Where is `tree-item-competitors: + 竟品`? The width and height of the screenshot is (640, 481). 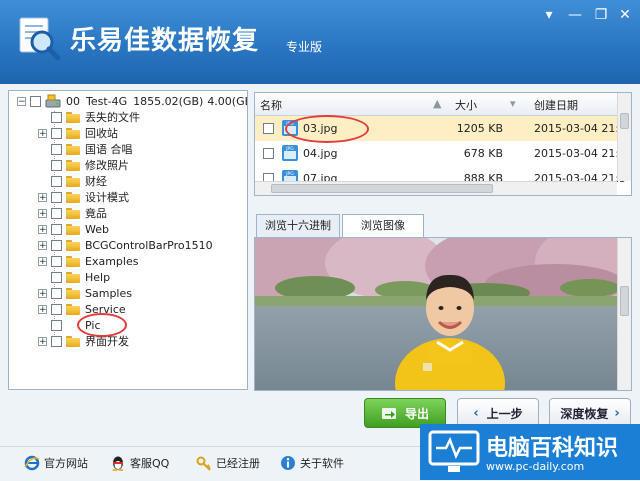
tree-item-competitors: + 竟品 is located at coordinates (72, 213).